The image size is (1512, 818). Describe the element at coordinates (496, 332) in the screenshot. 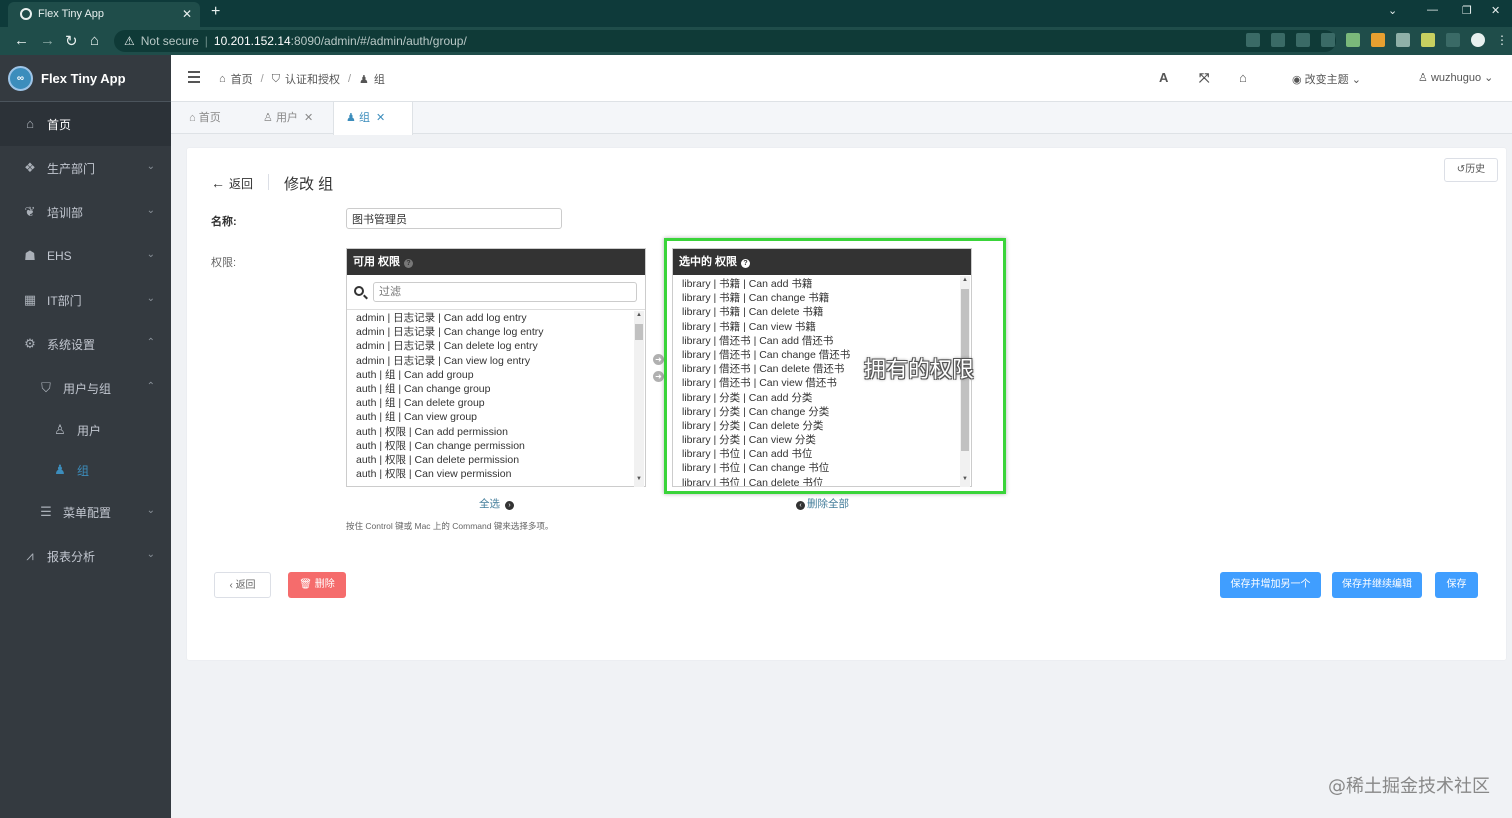

I see `permission-option: admin | 日志记录 | Can change log entry` at that location.